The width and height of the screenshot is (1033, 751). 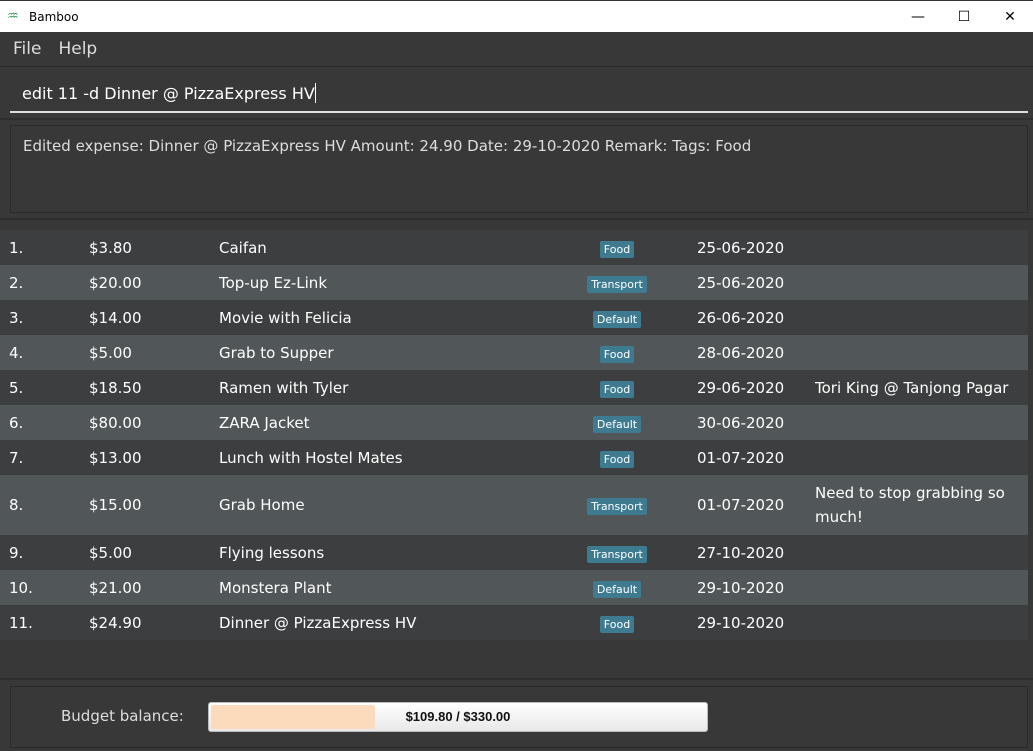 I want to click on expense-description-cell: Grab to Supper, so click(x=276, y=353).